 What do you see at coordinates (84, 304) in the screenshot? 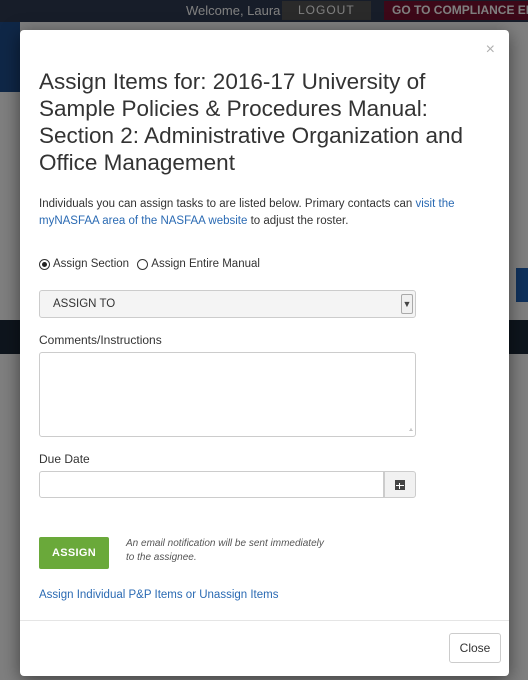
I see `assign-to-select-value: ASSIGN TO` at bounding box center [84, 304].